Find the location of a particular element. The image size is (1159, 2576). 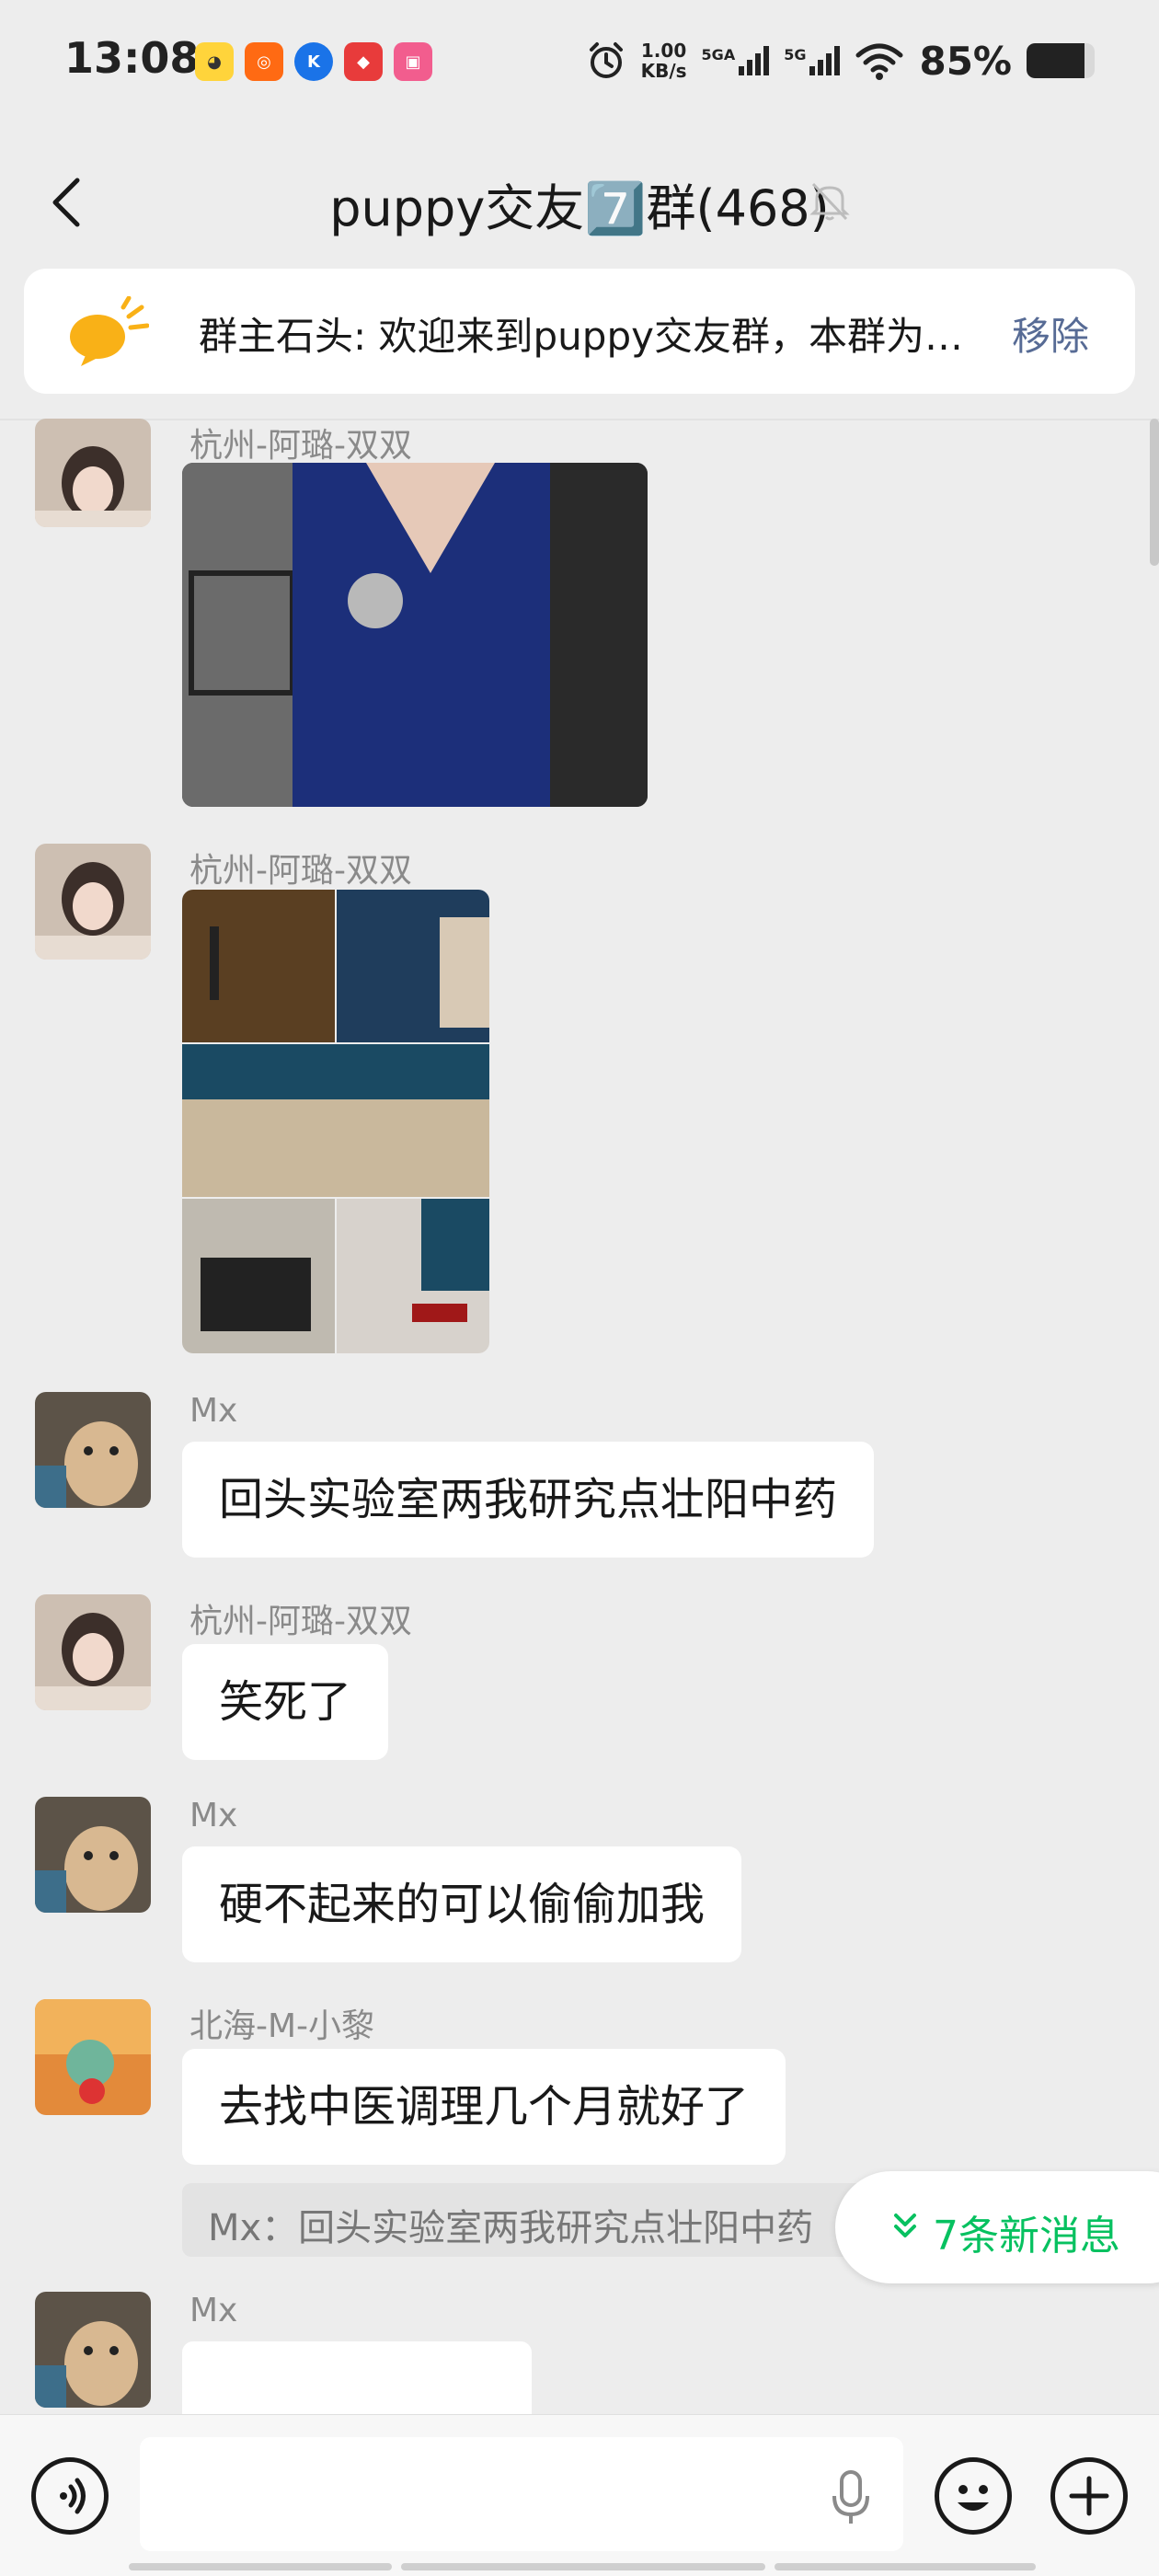

voice-wave-icon is located at coordinates (73, 2496).